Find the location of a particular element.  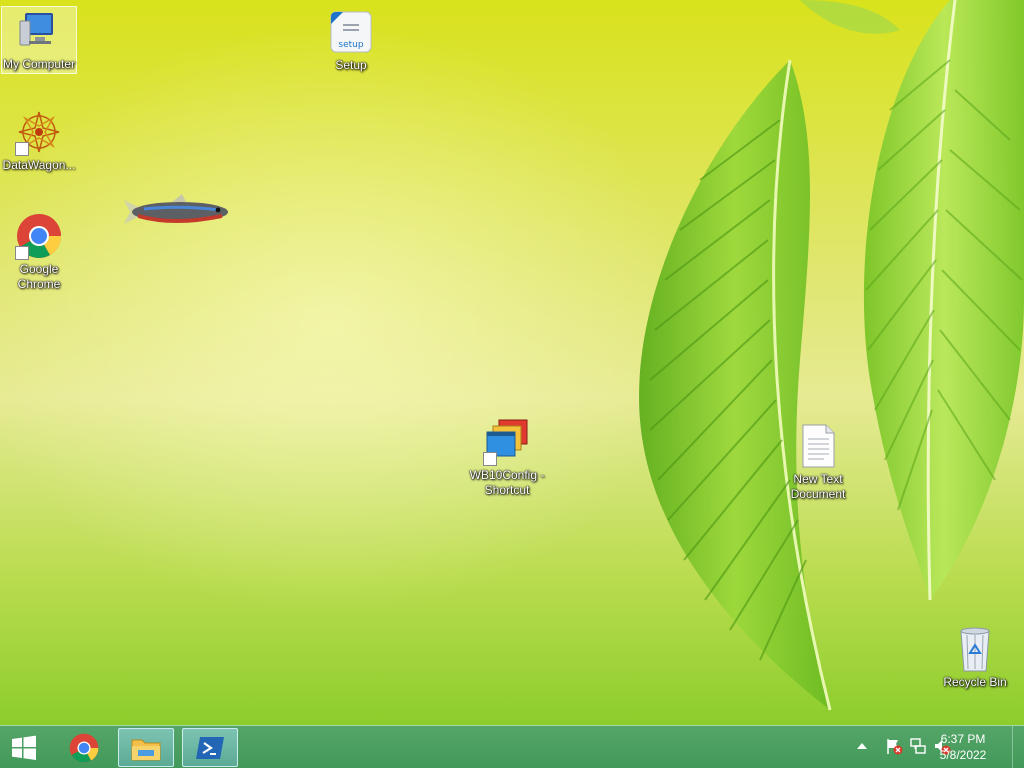

taskbar-file-explorer-button is located at coordinates (146, 747).